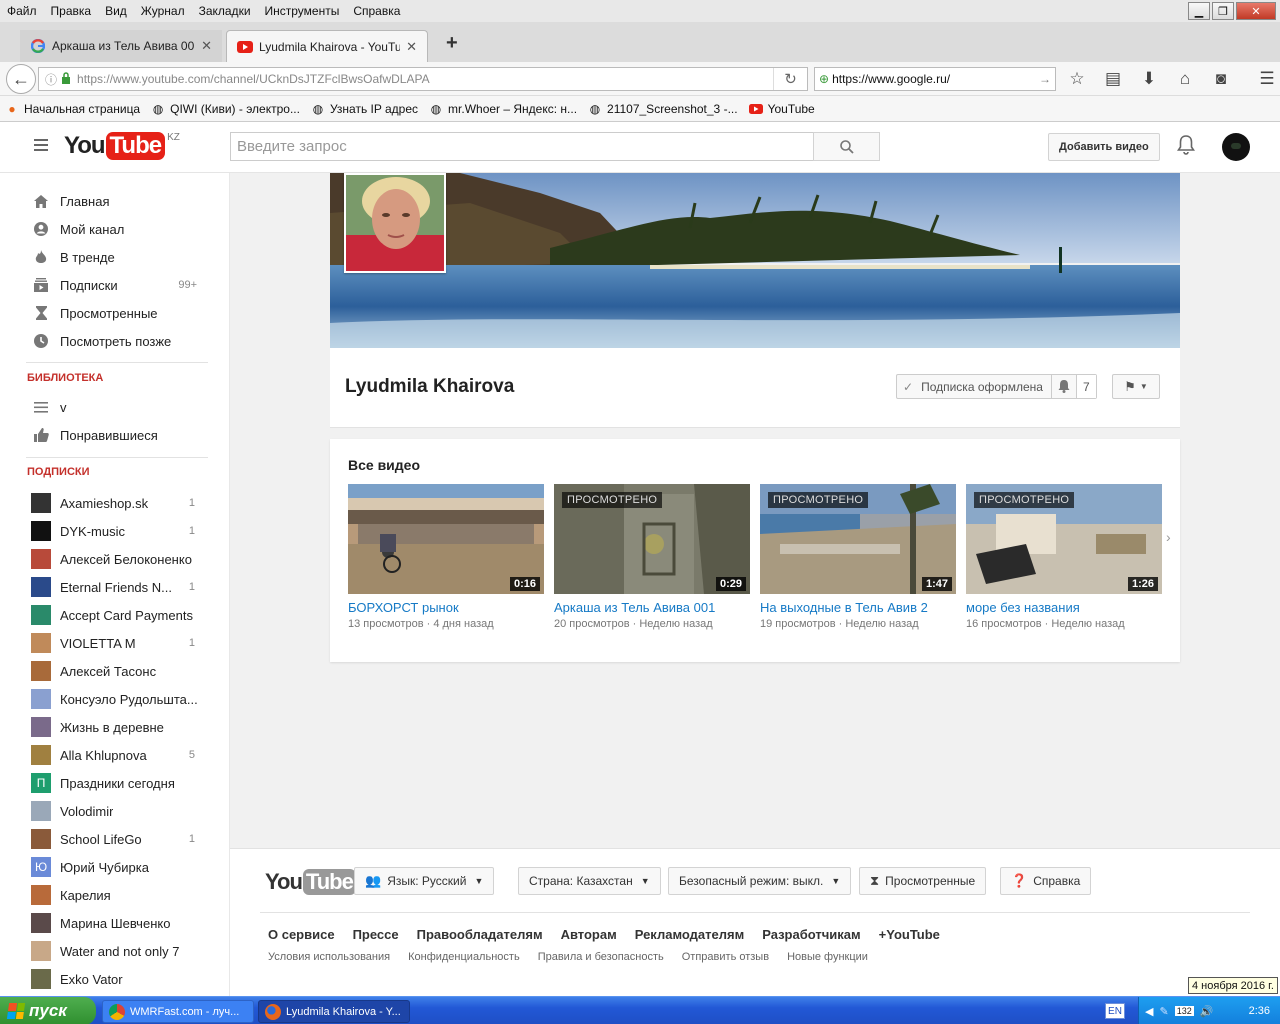 This screenshot has width=1280, height=1024. Describe the element at coordinates (51, 79) in the screenshot. I see `info-icon: ⓘ` at that location.